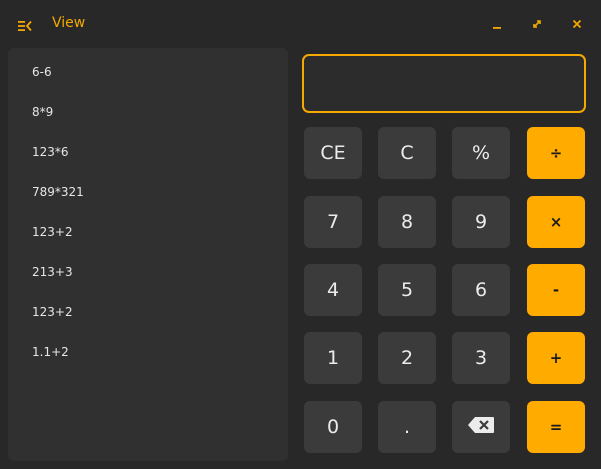  I want to click on backspace-button, so click(481, 427).